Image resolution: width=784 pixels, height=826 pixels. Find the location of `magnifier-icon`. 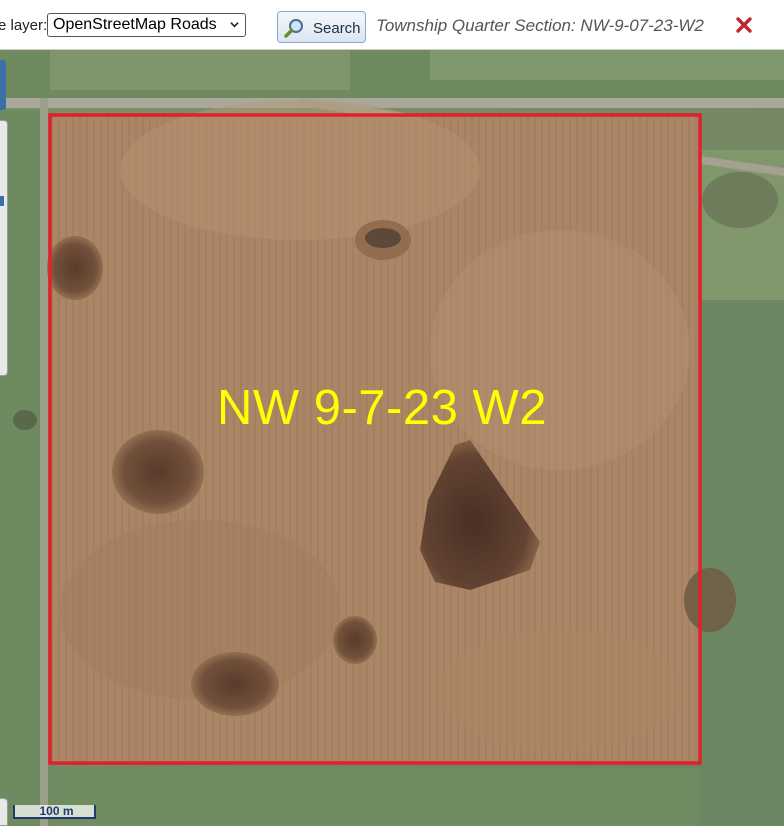

magnifier-icon is located at coordinates (293, 28).